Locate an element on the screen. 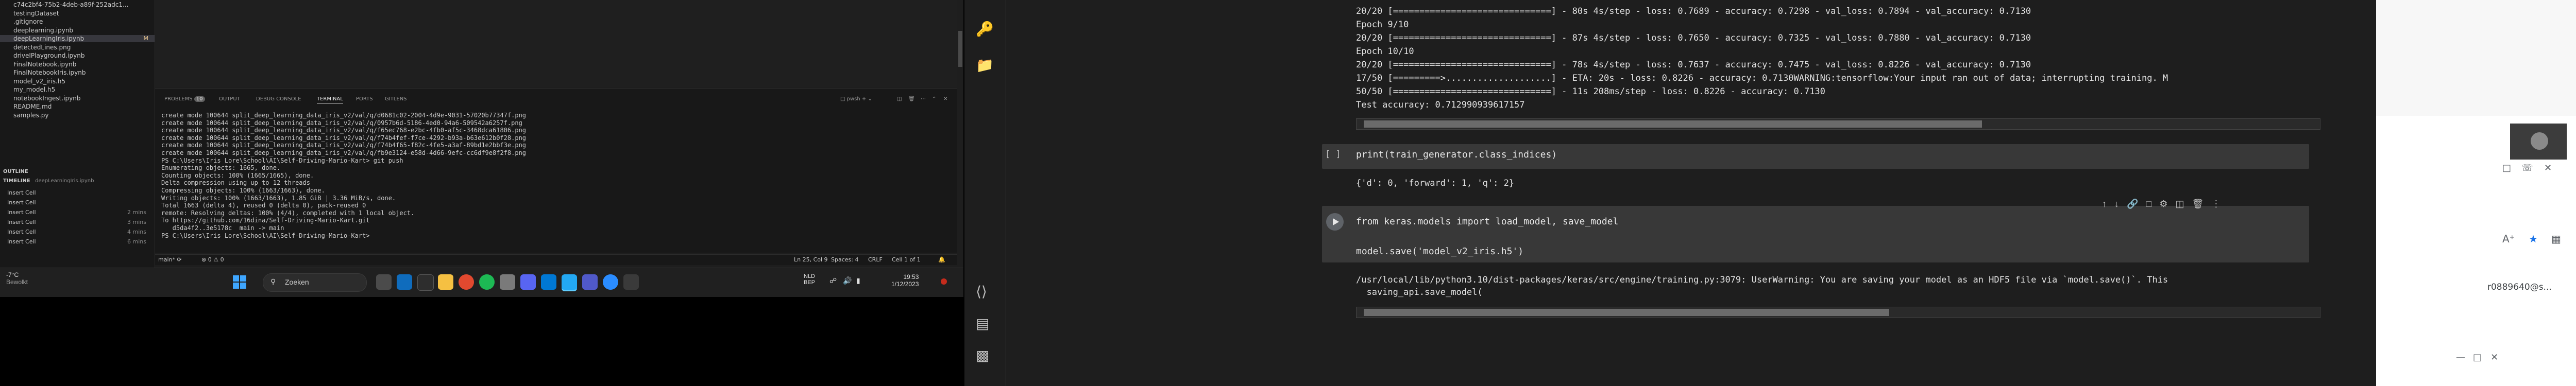  cell-run-marker: [ ] is located at coordinates (1333, 154).